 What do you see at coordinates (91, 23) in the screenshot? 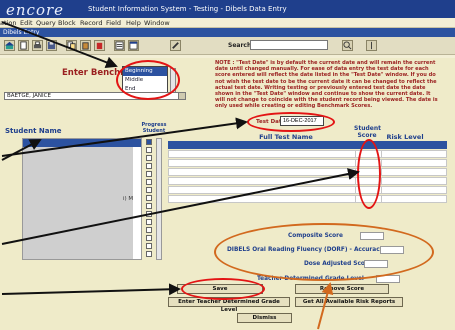
I see `menu-record: Record` at bounding box center [91, 23].